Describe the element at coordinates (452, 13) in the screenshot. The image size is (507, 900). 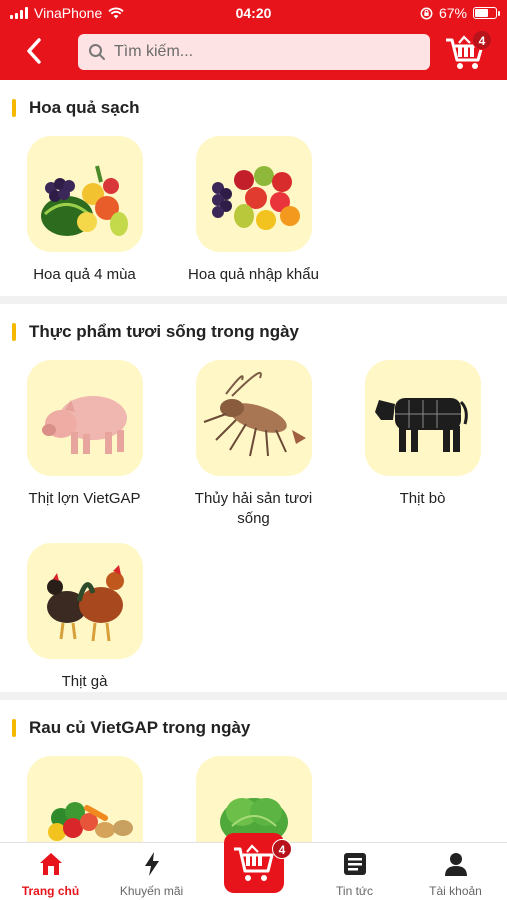
I see `battery-percent: 67%` at that location.